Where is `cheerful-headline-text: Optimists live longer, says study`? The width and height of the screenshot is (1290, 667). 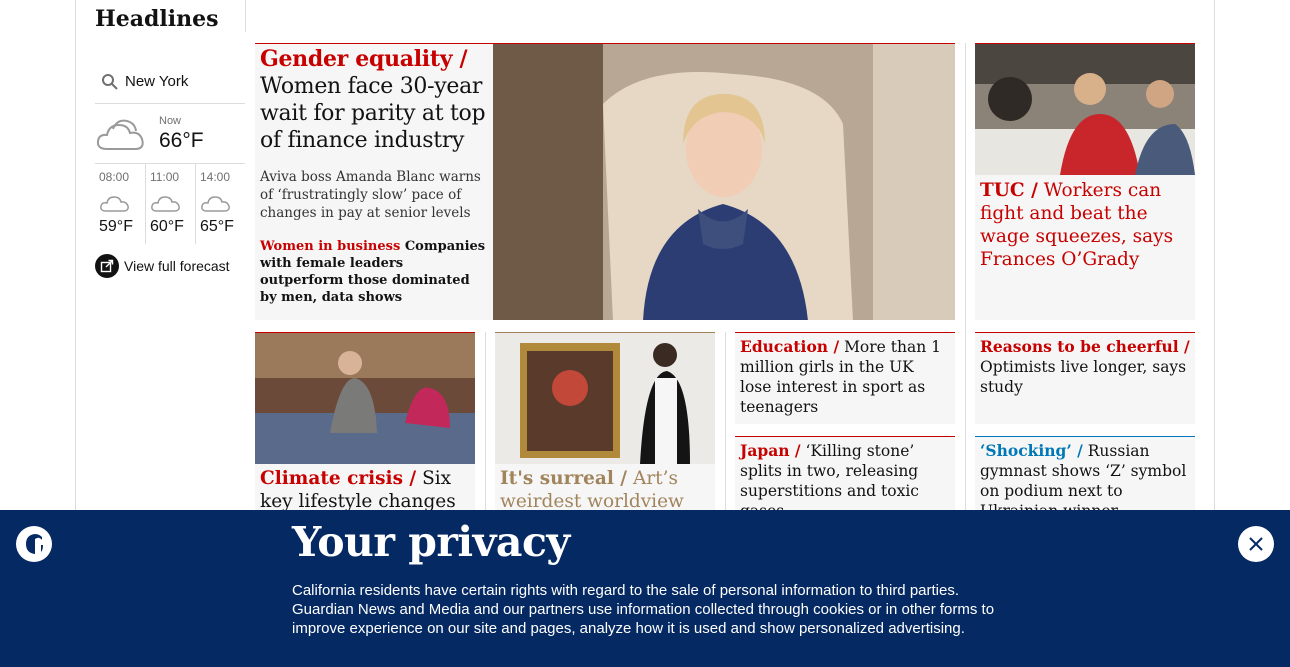
cheerful-headline-text: Optimists live longer, says study is located at coordinates (1083, 377).